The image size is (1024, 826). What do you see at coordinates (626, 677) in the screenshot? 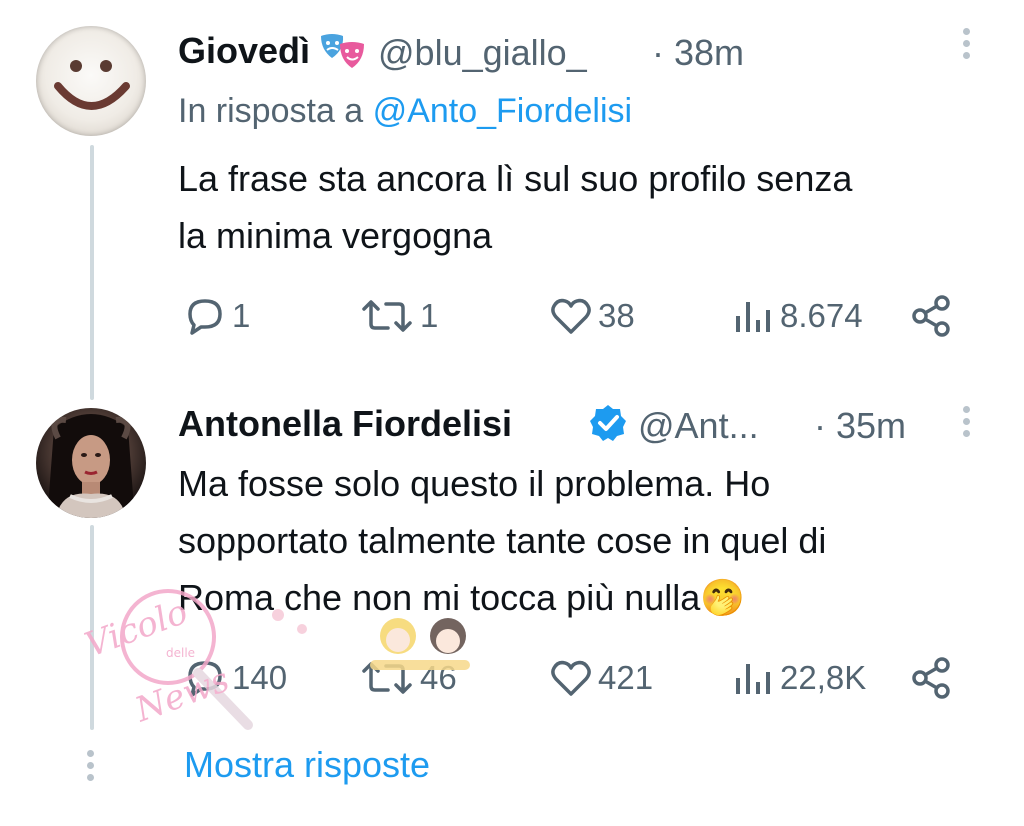
I see `like-count: 421` at bounding box center [626, 677].